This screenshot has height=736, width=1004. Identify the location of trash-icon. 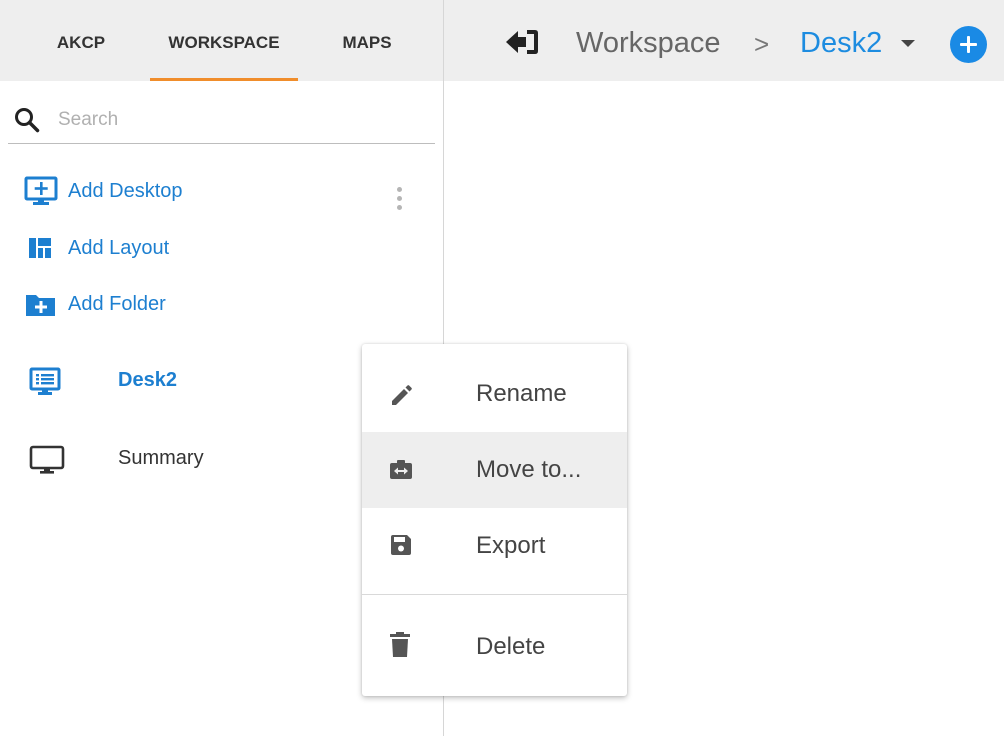
(400, 644).